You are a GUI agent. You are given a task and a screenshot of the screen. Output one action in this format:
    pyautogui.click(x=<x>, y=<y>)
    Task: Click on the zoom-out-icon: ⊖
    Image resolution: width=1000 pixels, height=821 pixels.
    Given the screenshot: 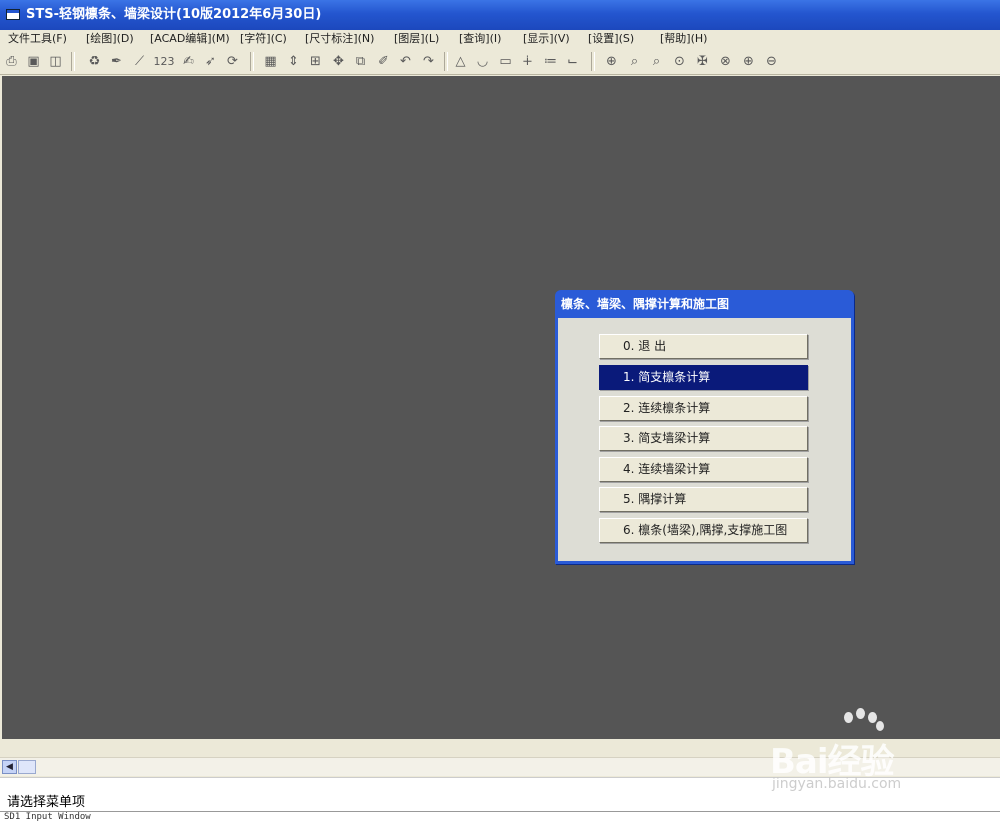 What is the action you would take?
    pyautogui.click(x=771, y=61)
    